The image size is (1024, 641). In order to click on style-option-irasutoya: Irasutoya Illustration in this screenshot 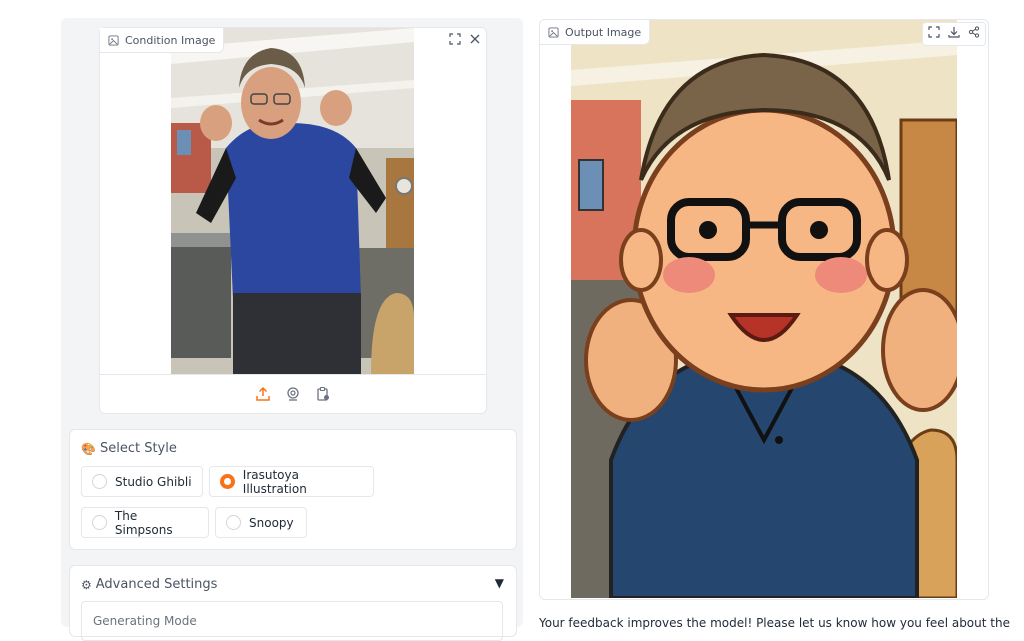, I will do `click(291, 481)`.